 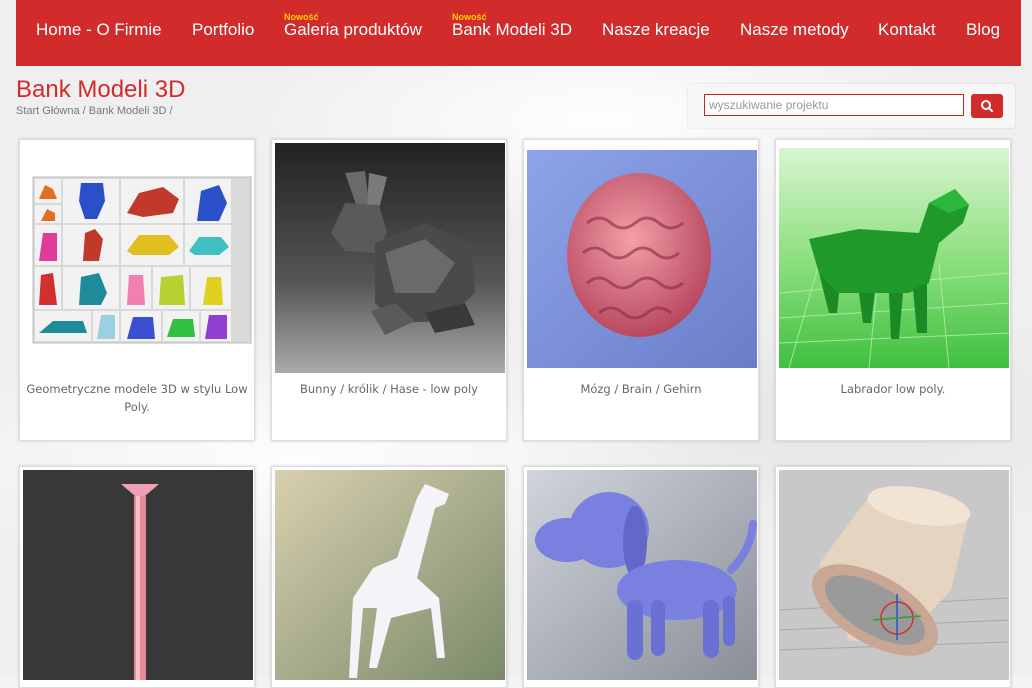 I want to click on card-caption: Bunny / królik / Hase - low poly, so click(x=388, y=389).